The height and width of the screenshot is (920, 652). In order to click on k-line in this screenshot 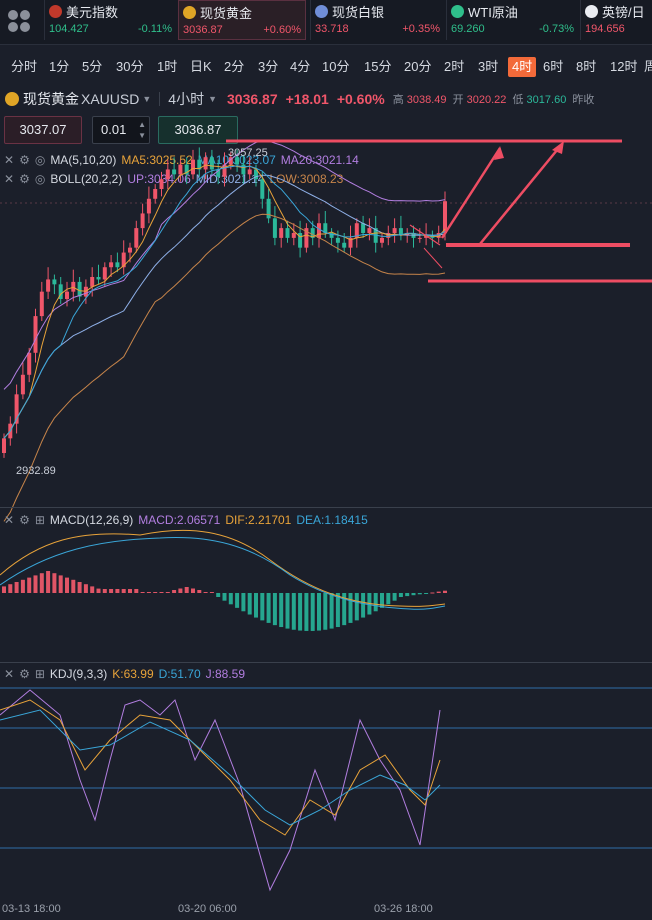, I will do `click(220, 767)`.